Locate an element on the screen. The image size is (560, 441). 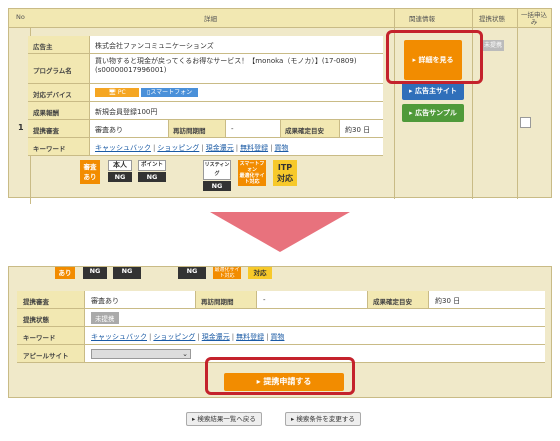
reward-label: 成果報酬 is located at coordinates (59, 110).